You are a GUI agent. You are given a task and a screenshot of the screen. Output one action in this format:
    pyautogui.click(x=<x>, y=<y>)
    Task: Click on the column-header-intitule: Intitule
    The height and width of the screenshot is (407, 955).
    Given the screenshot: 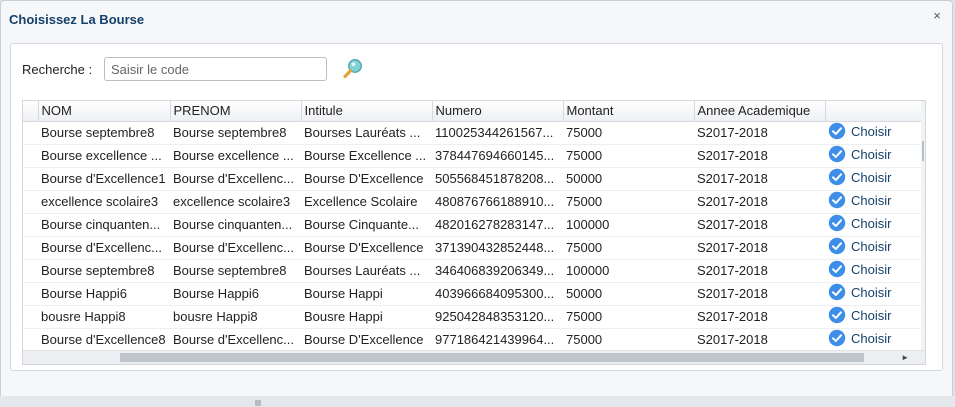 What is the action you would take?
    pyautogui.click(x=367, y=111)
    